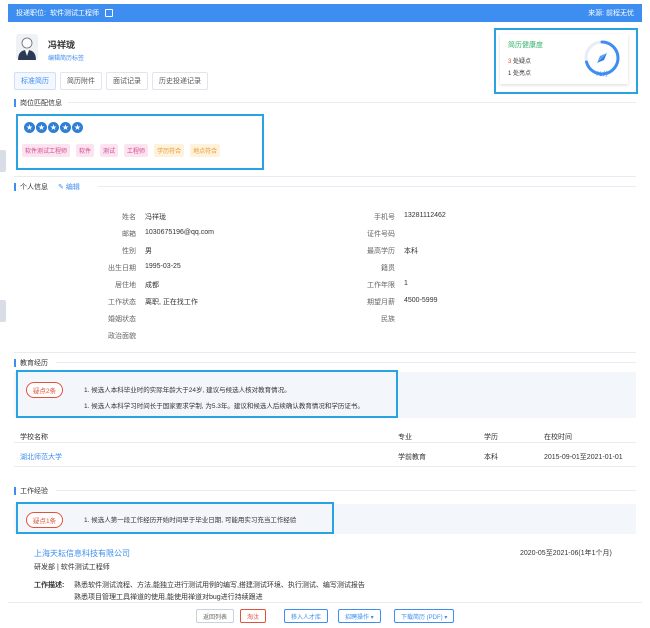  I want to click on match-tag: 地点符合, so click(205, 150).